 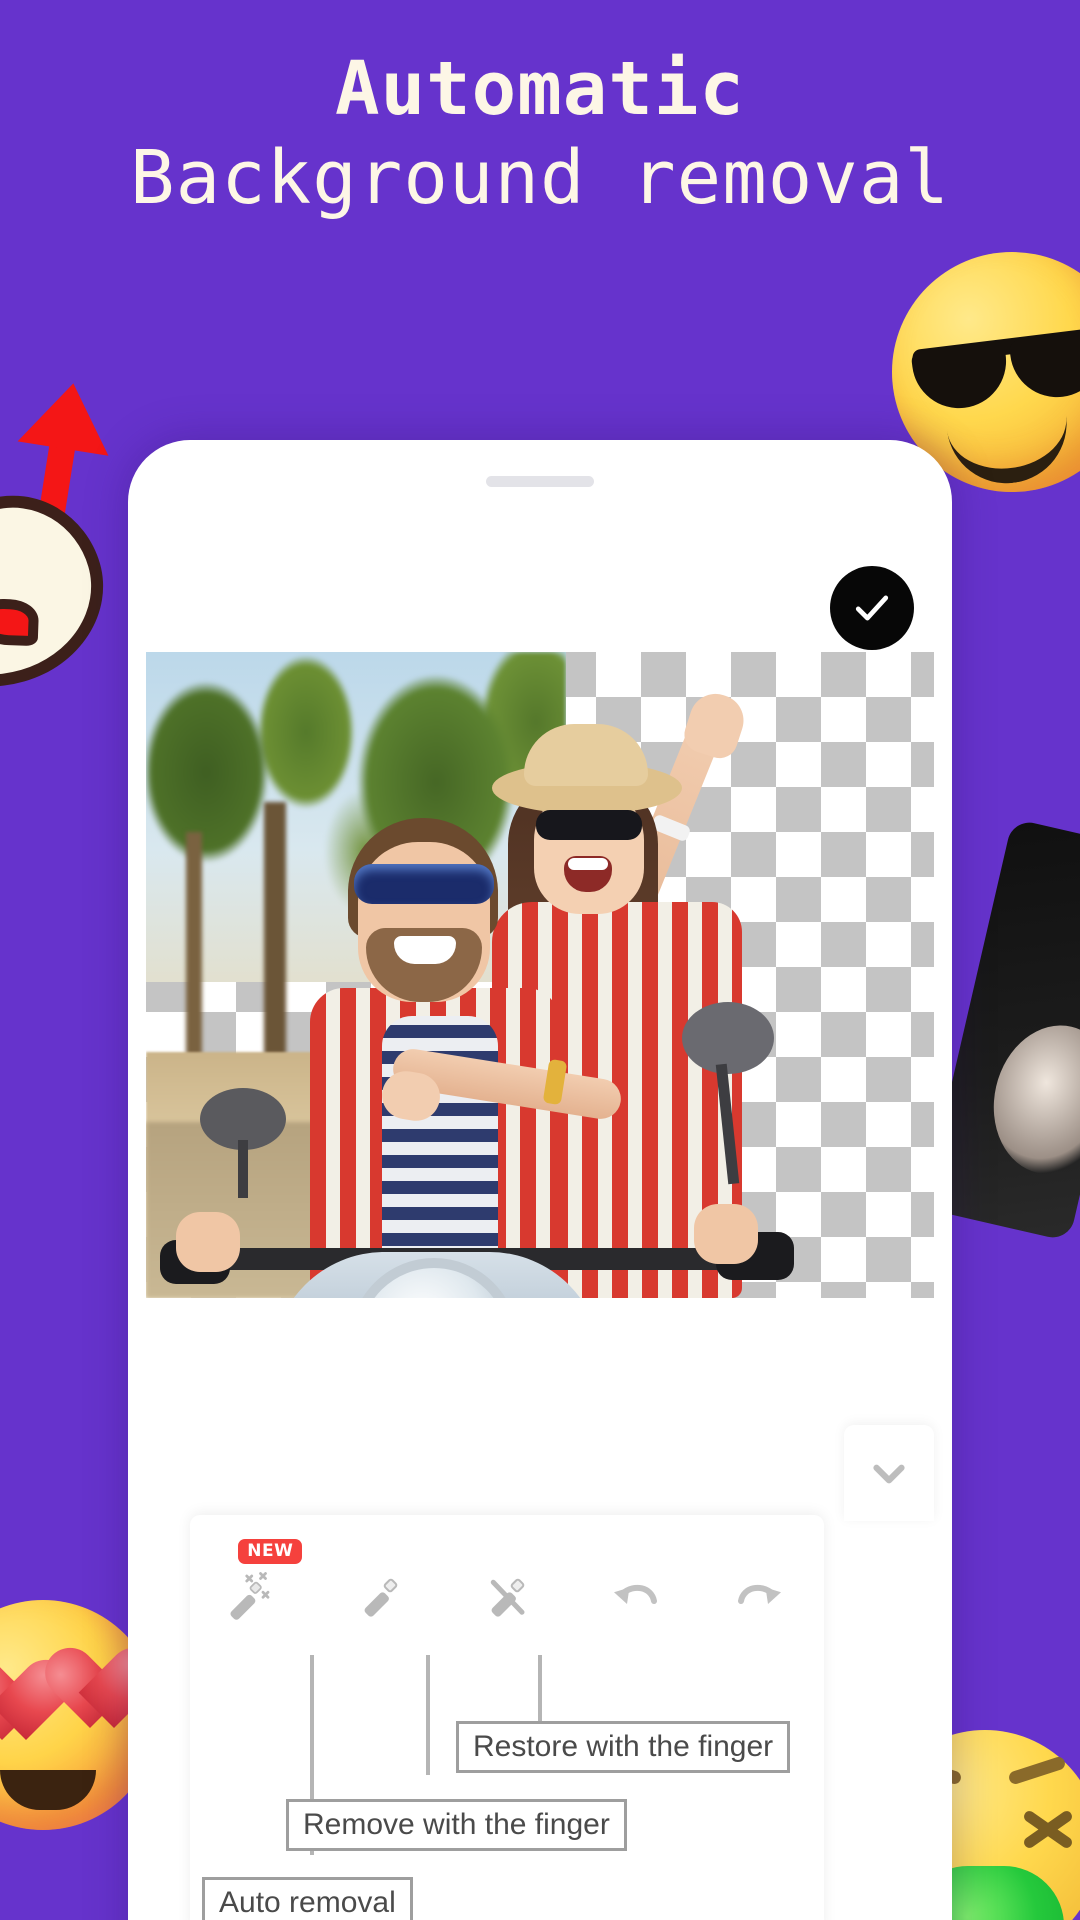 I want to click on redo-icon, so click(x=759, y=1594).